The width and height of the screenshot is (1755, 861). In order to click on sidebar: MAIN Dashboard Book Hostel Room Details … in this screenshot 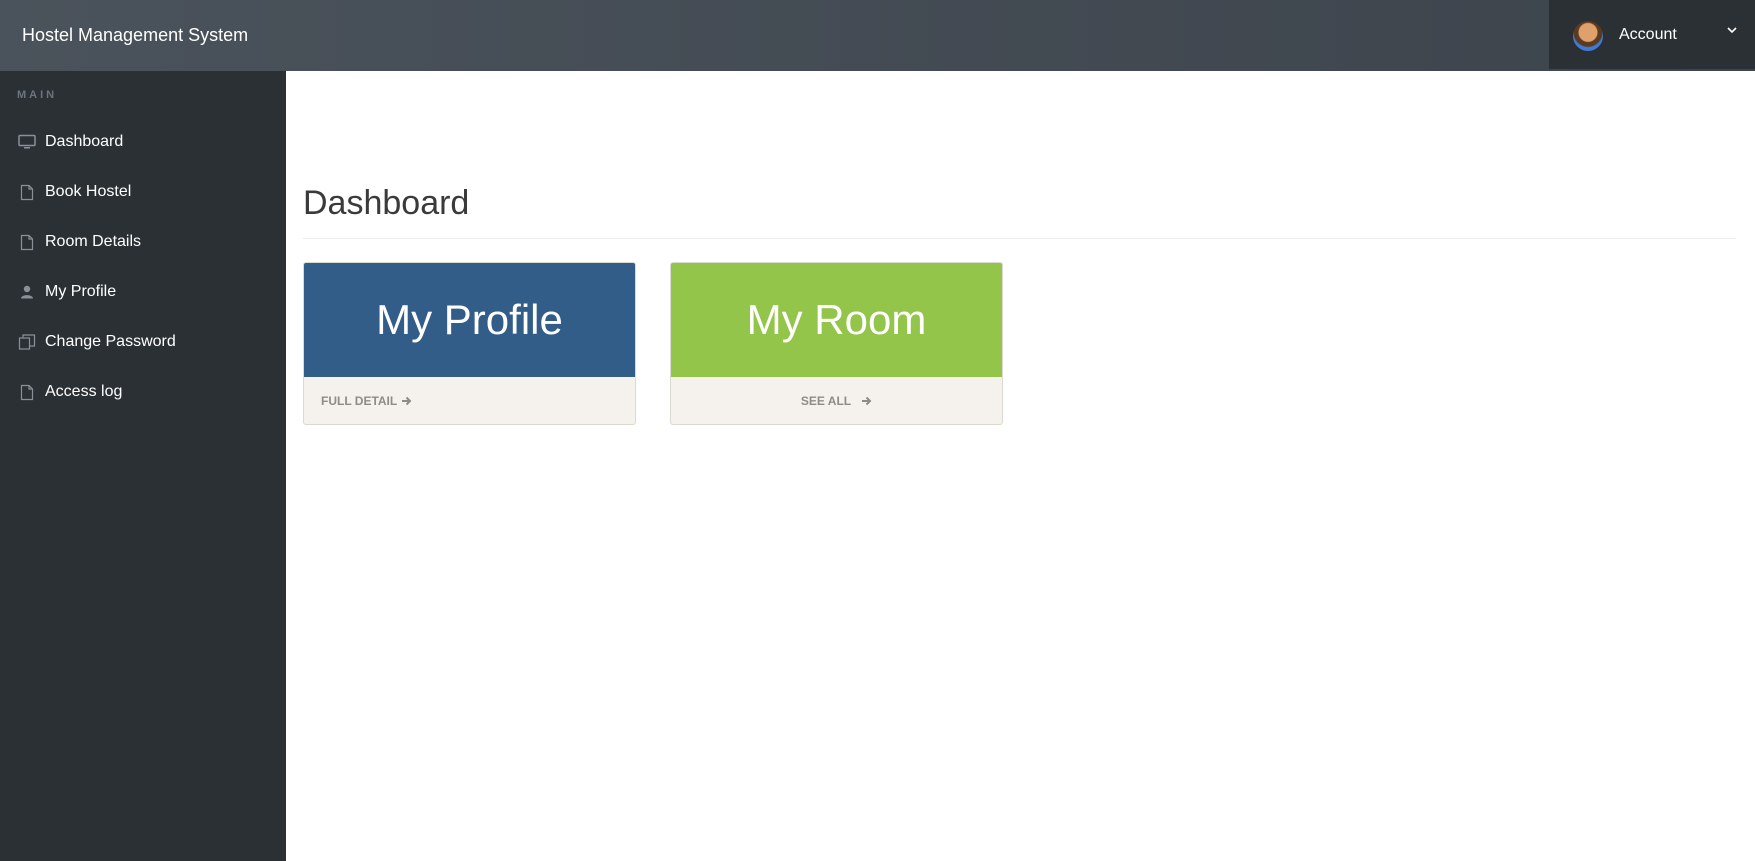, I will do `click(143, 466)`.